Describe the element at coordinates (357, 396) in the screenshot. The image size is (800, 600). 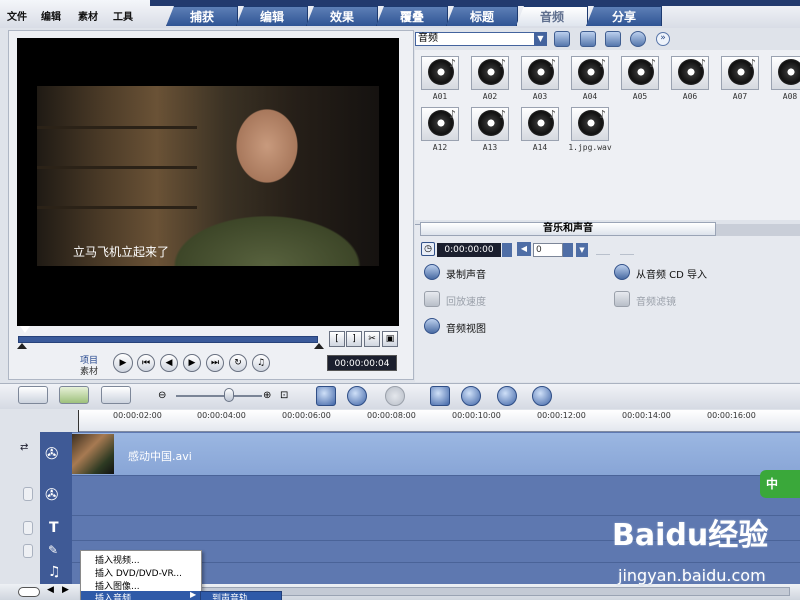
I see `undo-icon` at that location.